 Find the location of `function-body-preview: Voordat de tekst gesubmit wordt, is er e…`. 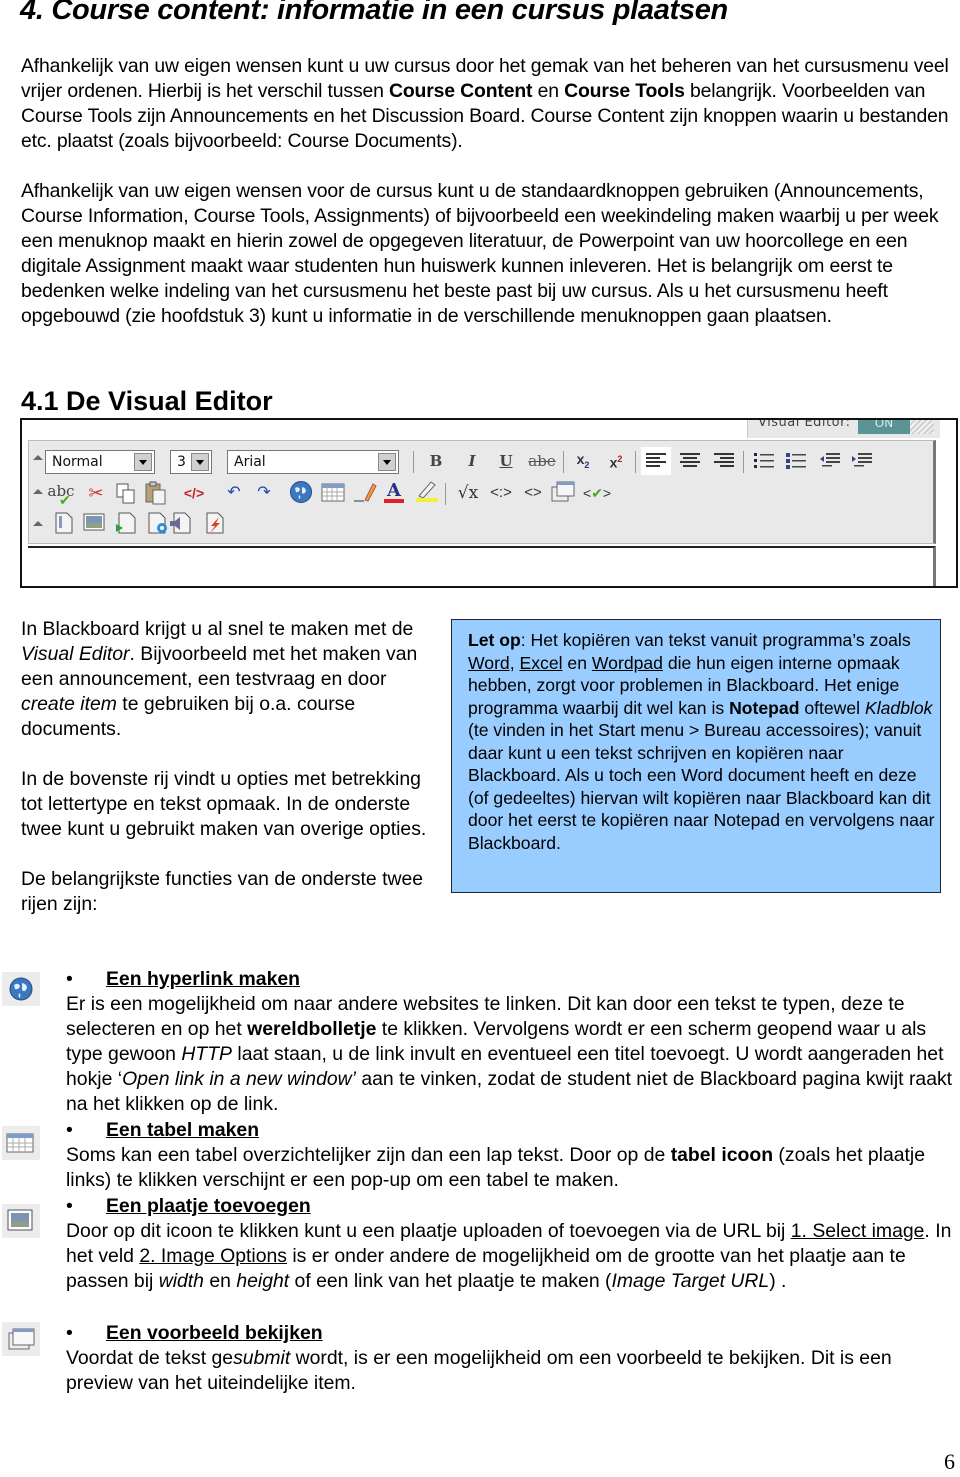

function-body-preview: Voordat de tekst gesubmit wordt, is er e… is located at coordinates (513, 1371).